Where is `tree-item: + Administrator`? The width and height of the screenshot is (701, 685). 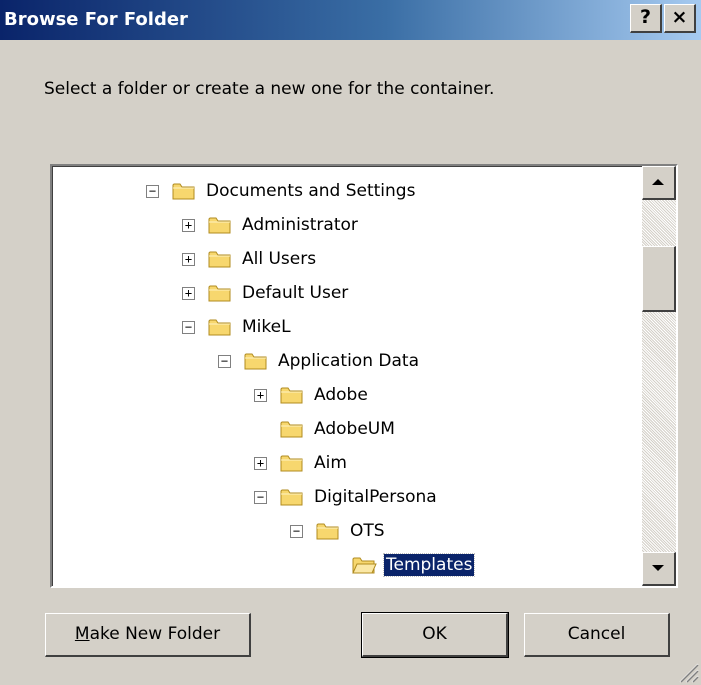 tree-item: + Administrator is located at coordinates (346, 226).